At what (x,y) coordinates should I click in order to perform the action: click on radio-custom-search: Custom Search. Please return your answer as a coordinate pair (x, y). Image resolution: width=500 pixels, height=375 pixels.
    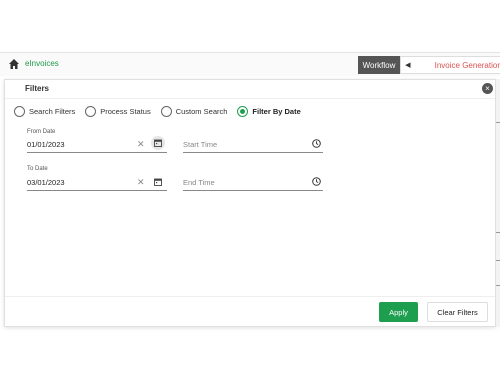
    Looking at the image, I should click on (194, 111).